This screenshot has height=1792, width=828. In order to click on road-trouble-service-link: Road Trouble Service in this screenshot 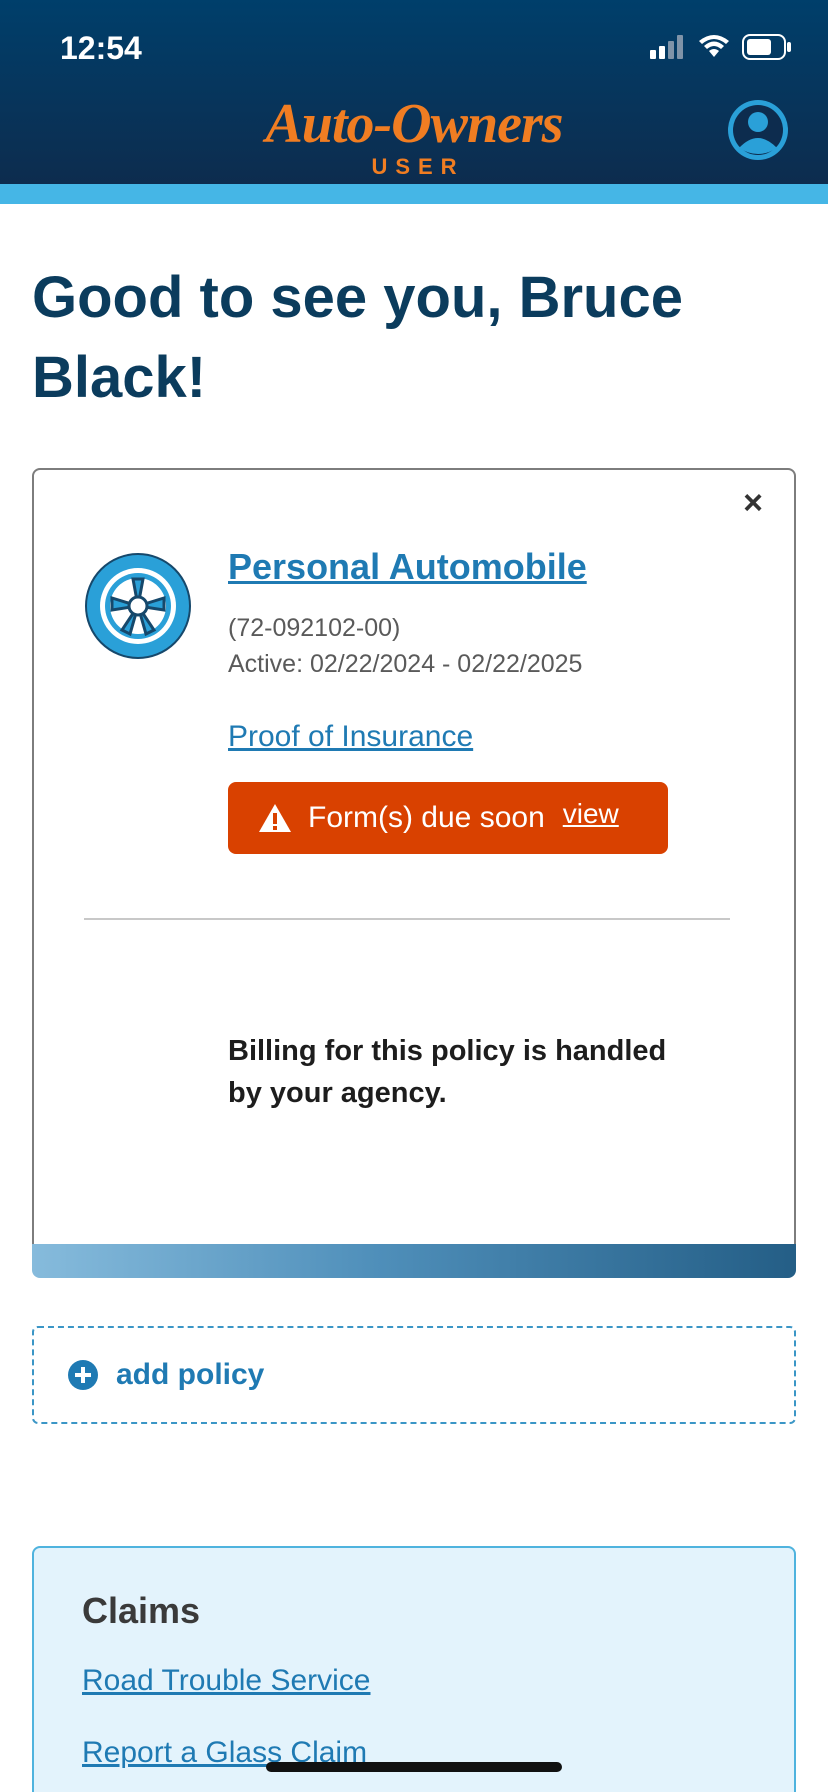, I will do `click(226, 1681)`.